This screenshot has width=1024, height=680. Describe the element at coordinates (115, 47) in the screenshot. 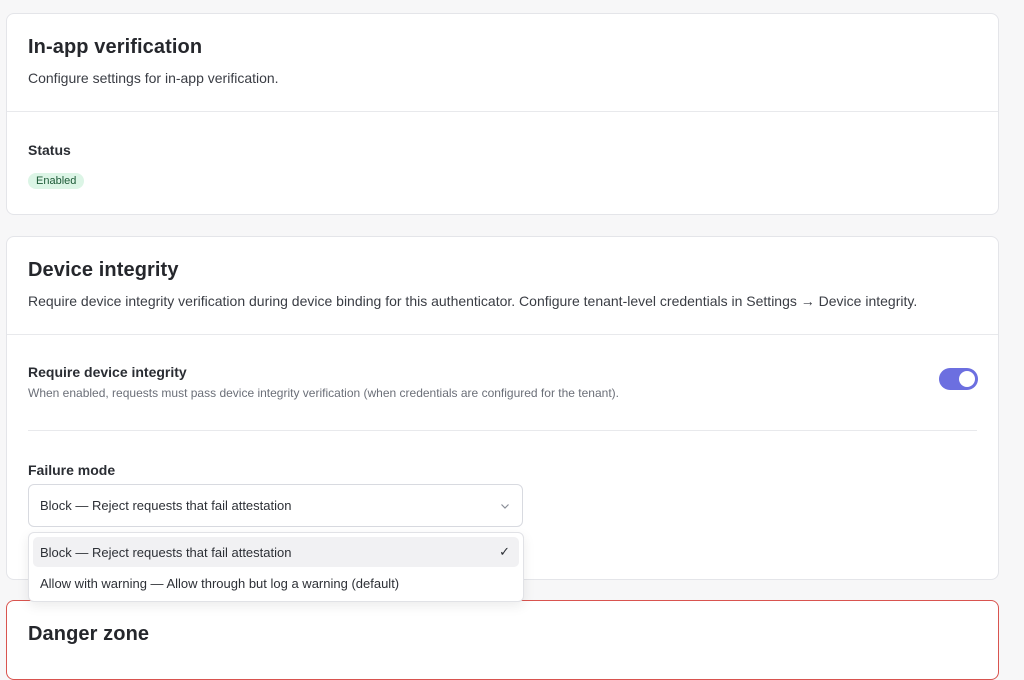

I see `inapp-title: In-app verification` at that location.